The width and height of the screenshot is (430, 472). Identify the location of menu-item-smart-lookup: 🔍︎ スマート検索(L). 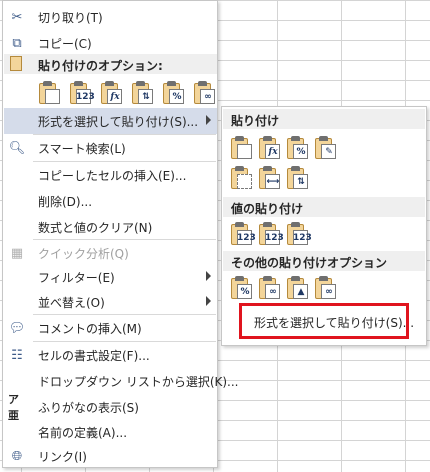
(110, 148).